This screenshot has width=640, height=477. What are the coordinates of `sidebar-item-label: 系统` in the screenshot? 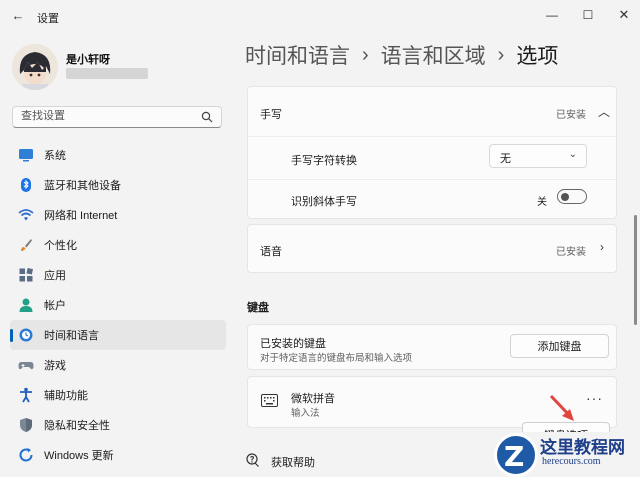 It's located at (55, 156).